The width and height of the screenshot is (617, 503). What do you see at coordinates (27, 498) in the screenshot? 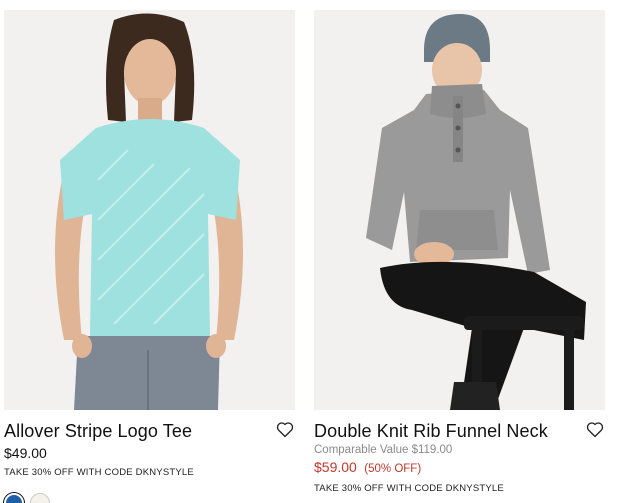
I see `color-swatches` at bounding box center [27, 498].